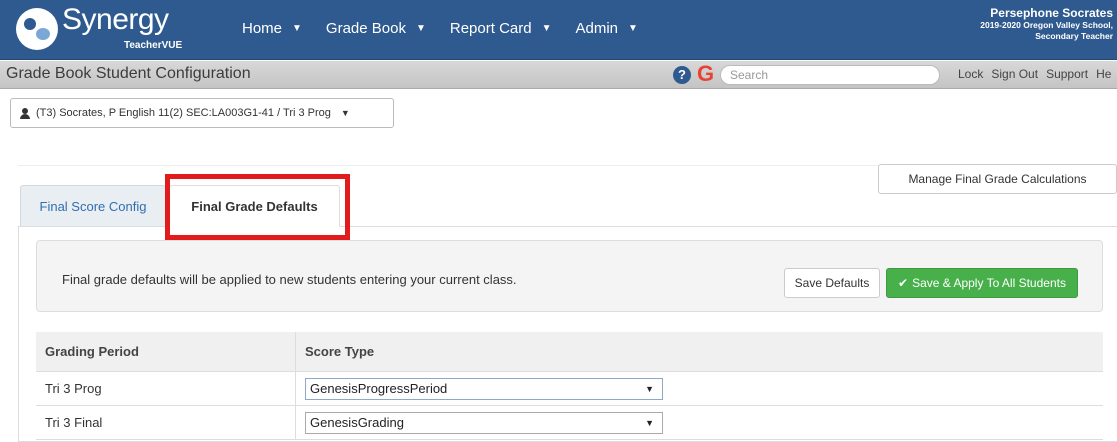 The image size is (1117, 442). I want to click on table-row: Tri 3 Prog GenesisProgressPeriod ▼, so click(569, 389).